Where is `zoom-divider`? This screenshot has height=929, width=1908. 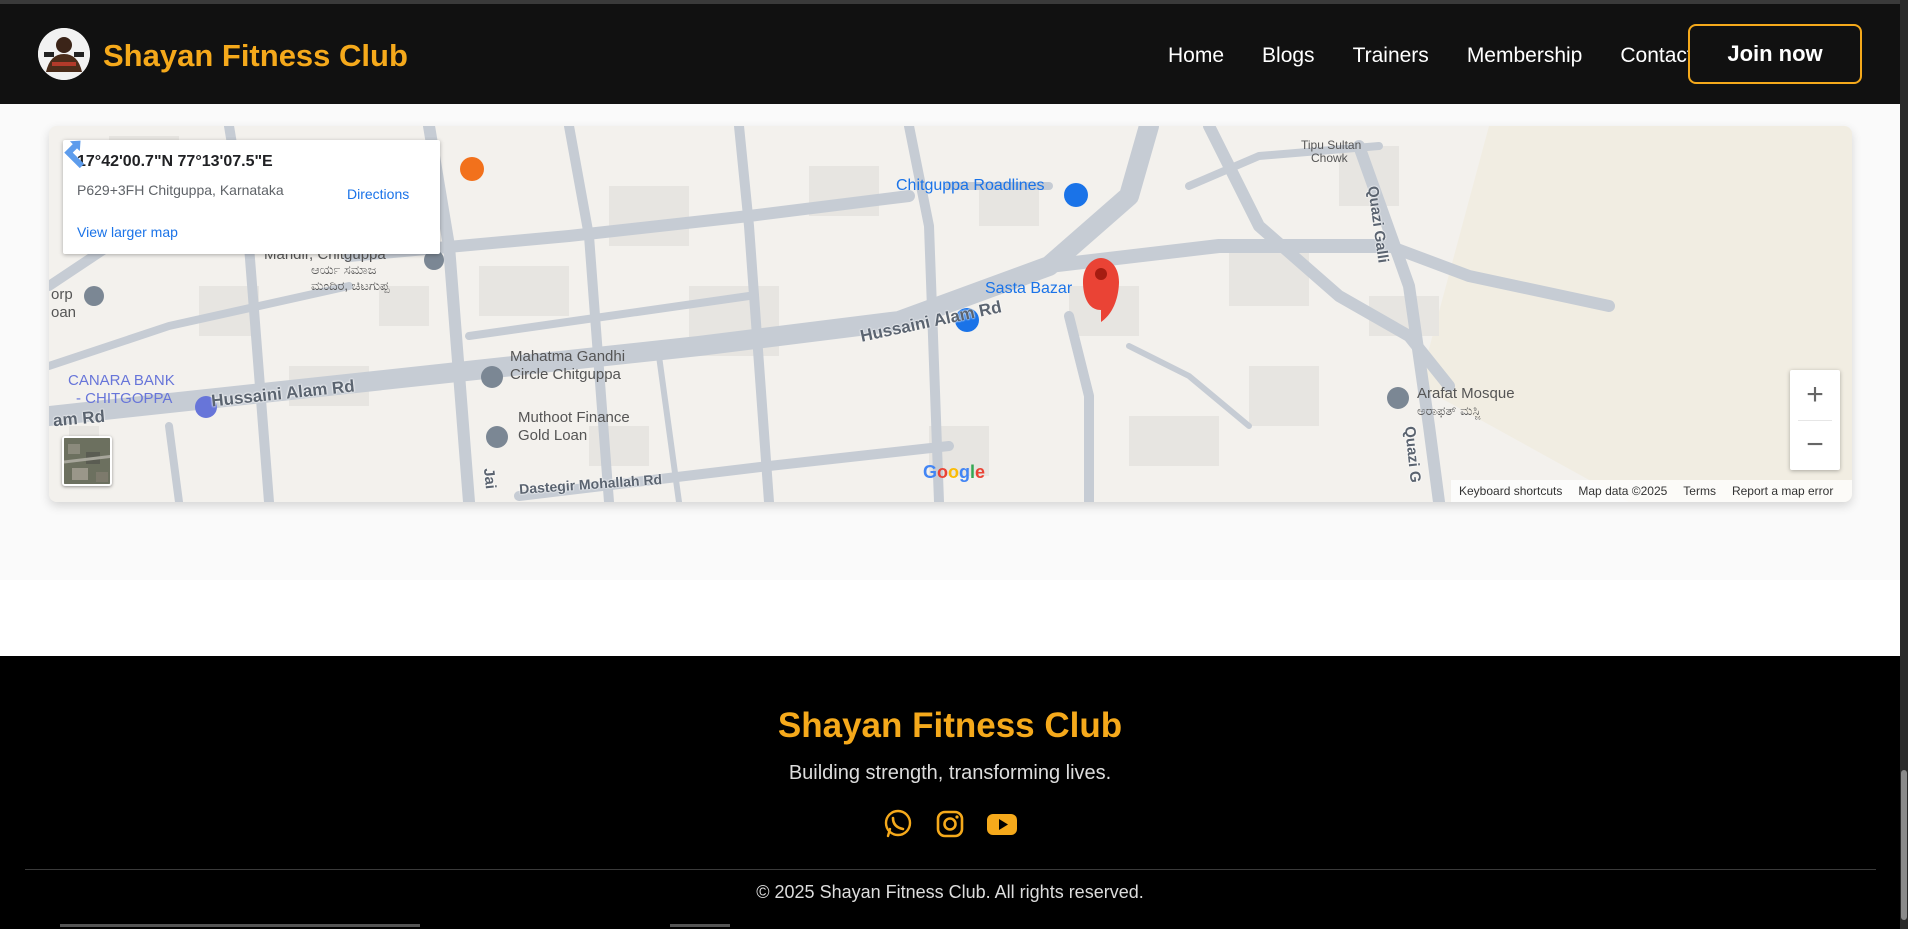
zoom-divider is located at coordinates (1815, 420).